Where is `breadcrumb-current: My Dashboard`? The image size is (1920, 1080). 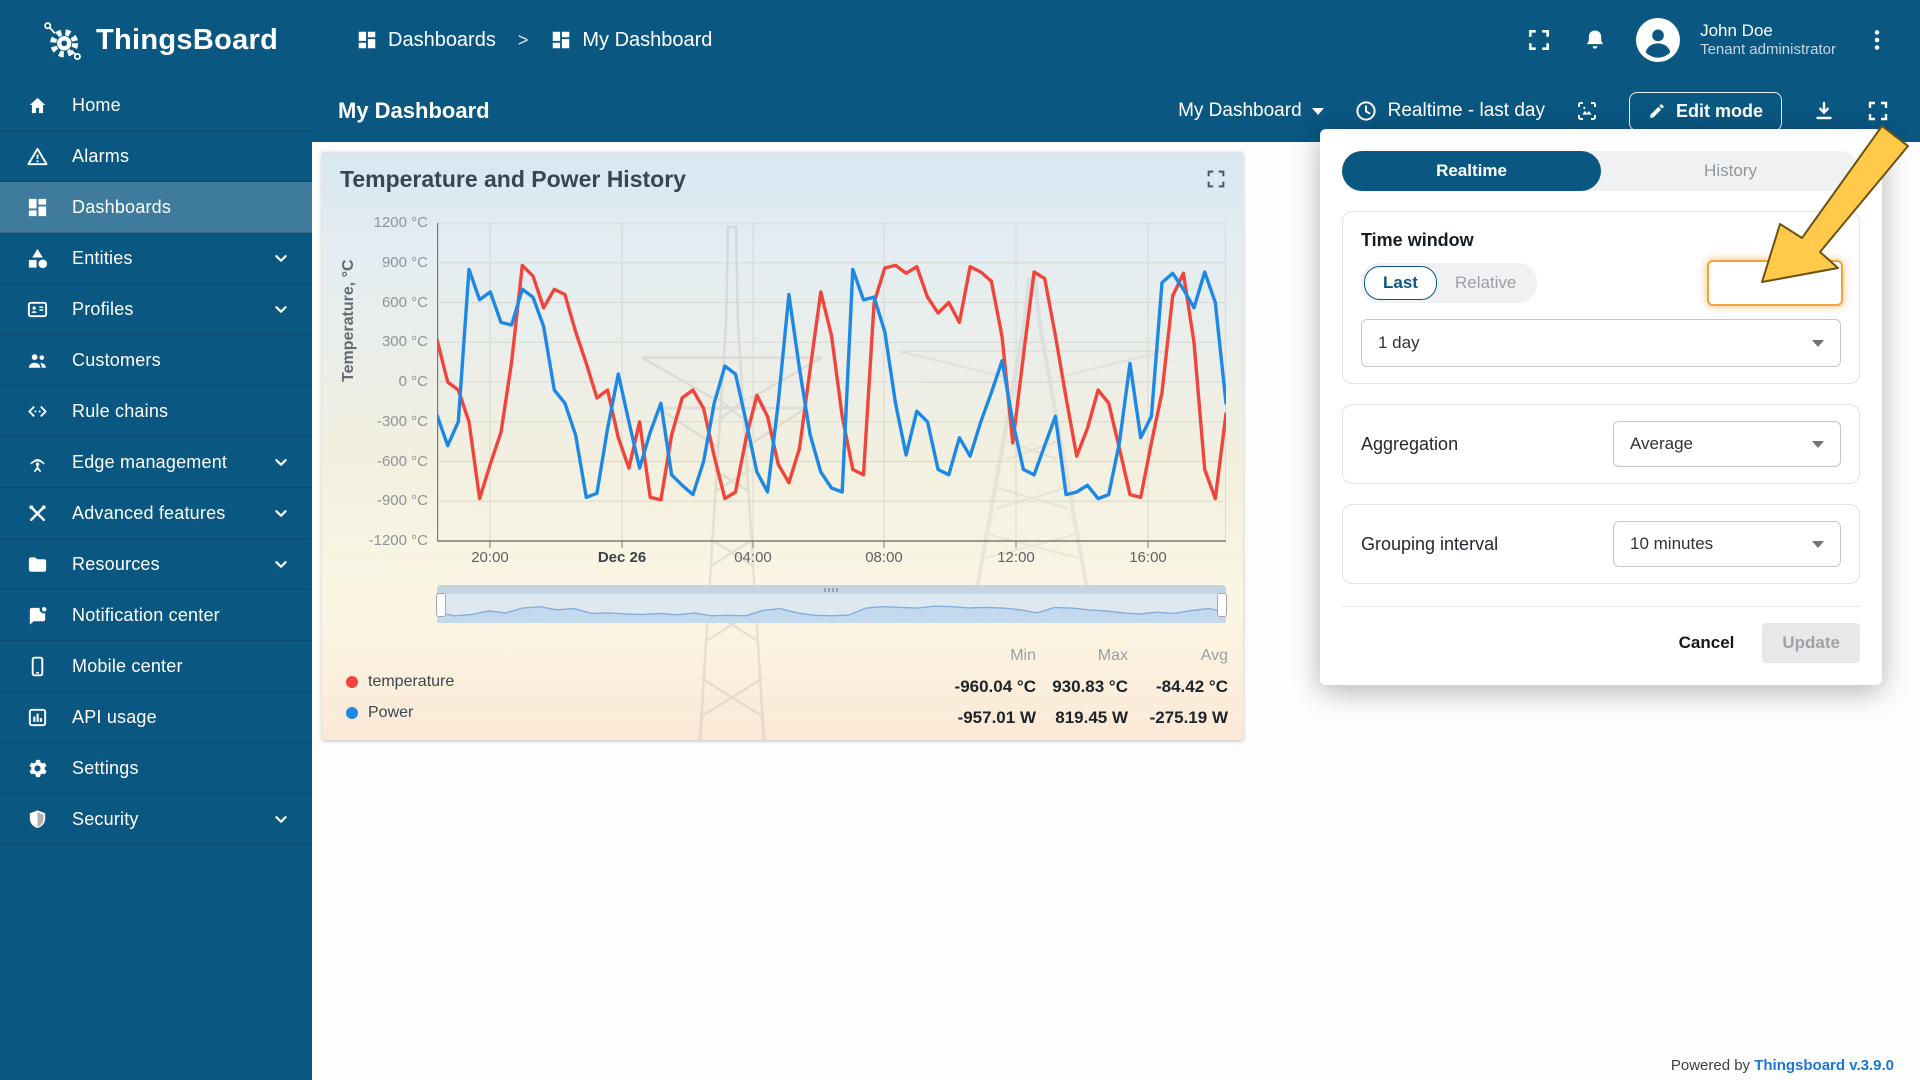 breadcrumb-current: My Dashboard is located at coordinates (631, 40).